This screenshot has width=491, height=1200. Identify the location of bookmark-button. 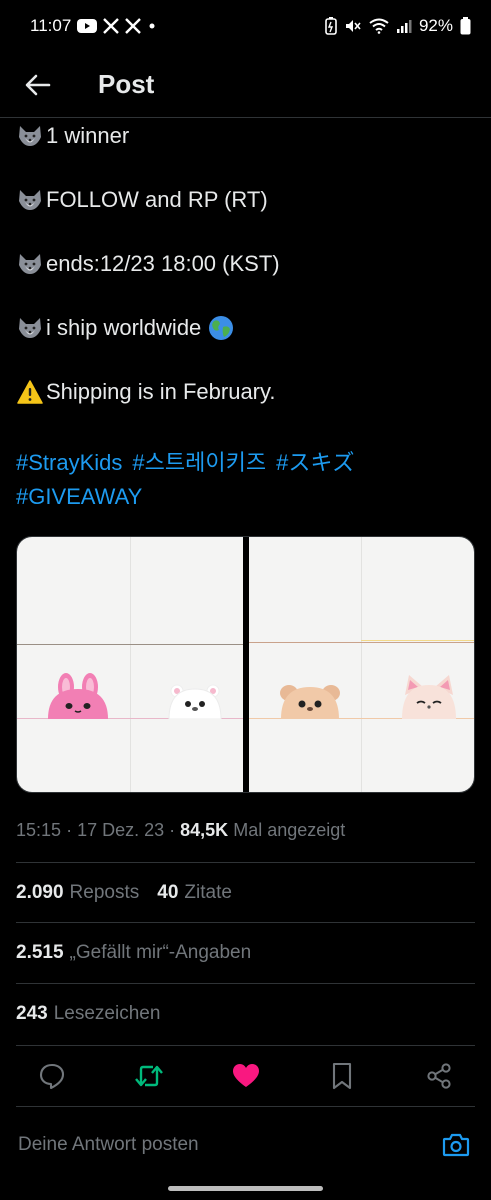
(342, 1076).